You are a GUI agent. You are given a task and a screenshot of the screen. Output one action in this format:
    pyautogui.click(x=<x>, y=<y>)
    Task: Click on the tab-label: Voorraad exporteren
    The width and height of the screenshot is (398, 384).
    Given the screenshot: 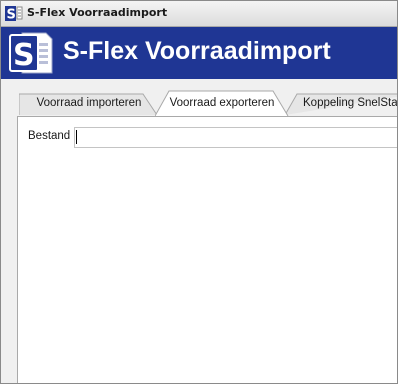 What is the action you would take?
    pyautogui.click(x=222, y=103)
    